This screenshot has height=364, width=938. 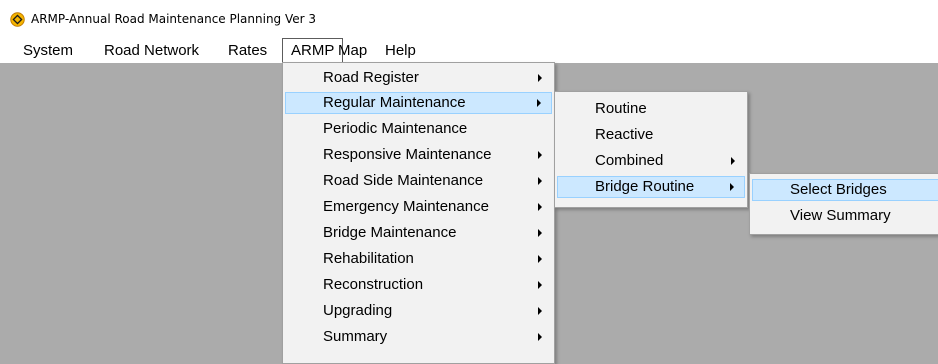 What do you see at coordinates (371, 77) in the screenshot?
I see `menu-item-label: Road Register` at bounding box center [371, 77].